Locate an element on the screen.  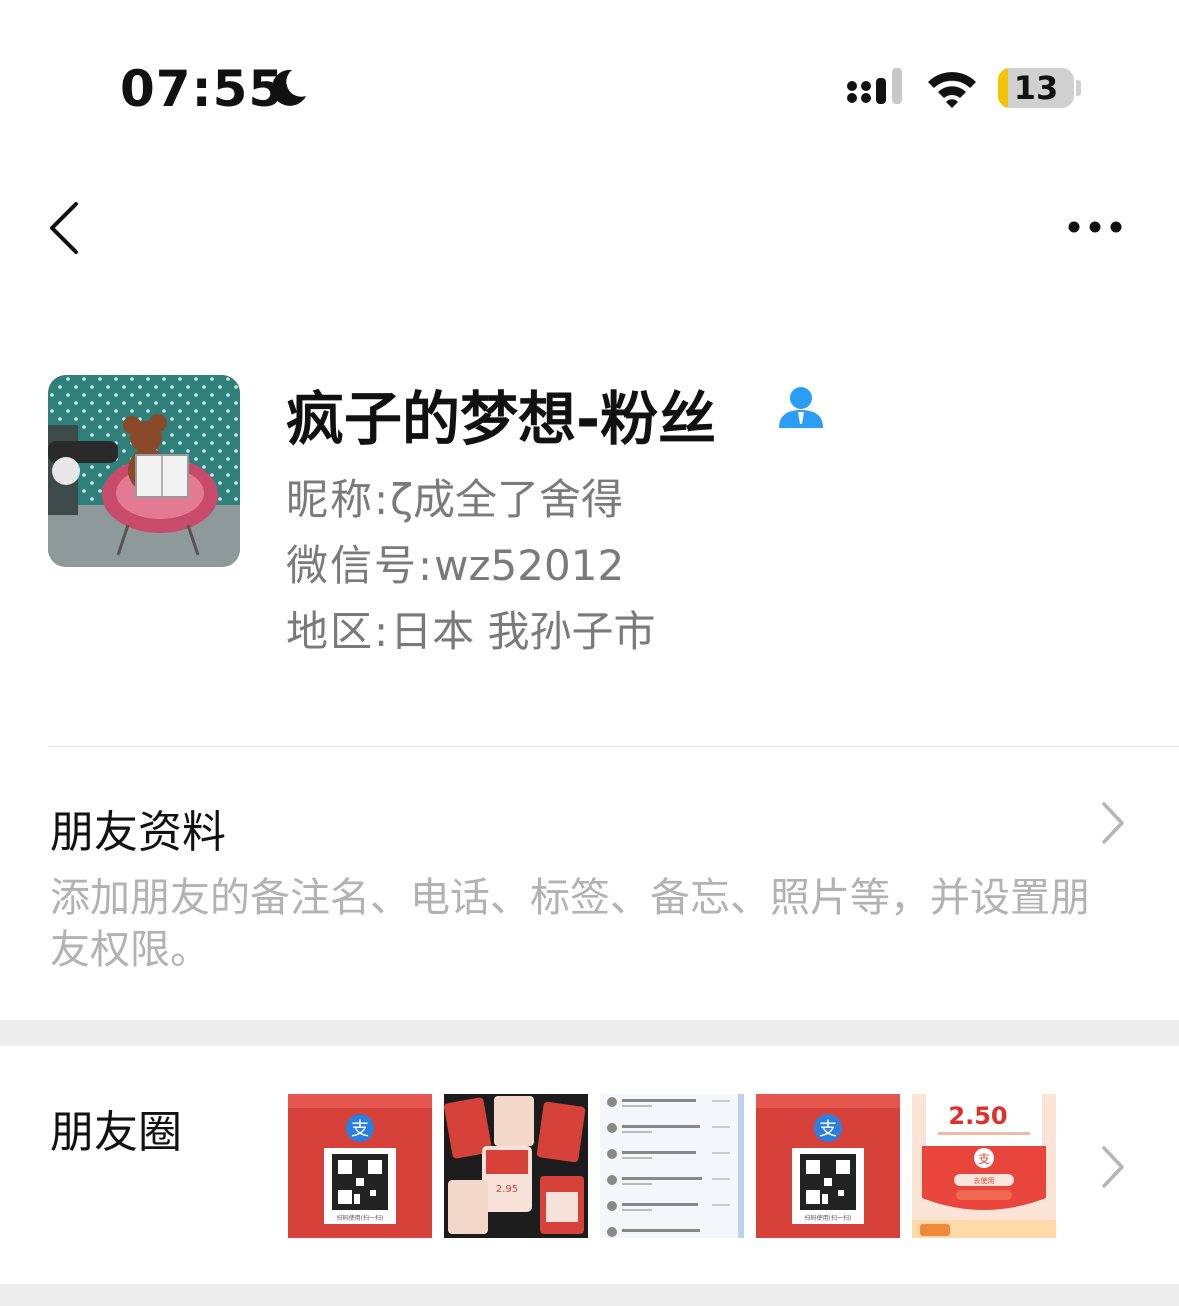
region-label: 地区: is located at coordinates (338, 631).